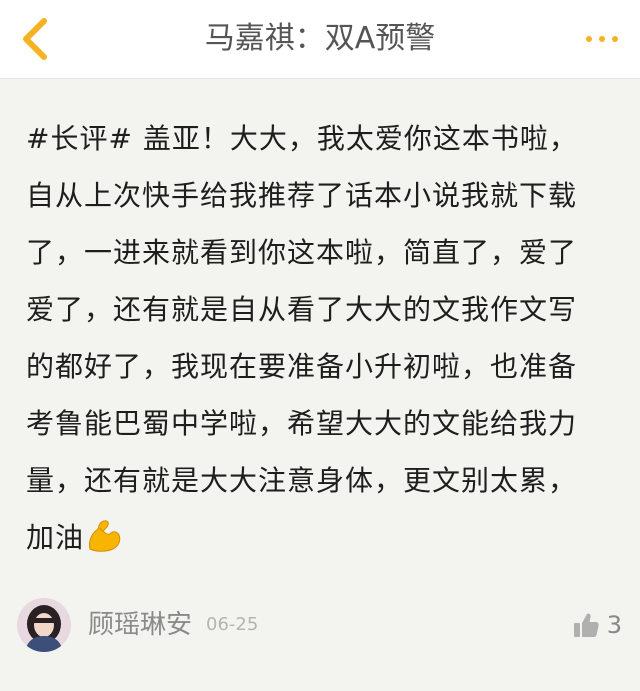  I want to click on review-line: 量，还有就是大大注意身体，更文别太累，, so click(302, 480).